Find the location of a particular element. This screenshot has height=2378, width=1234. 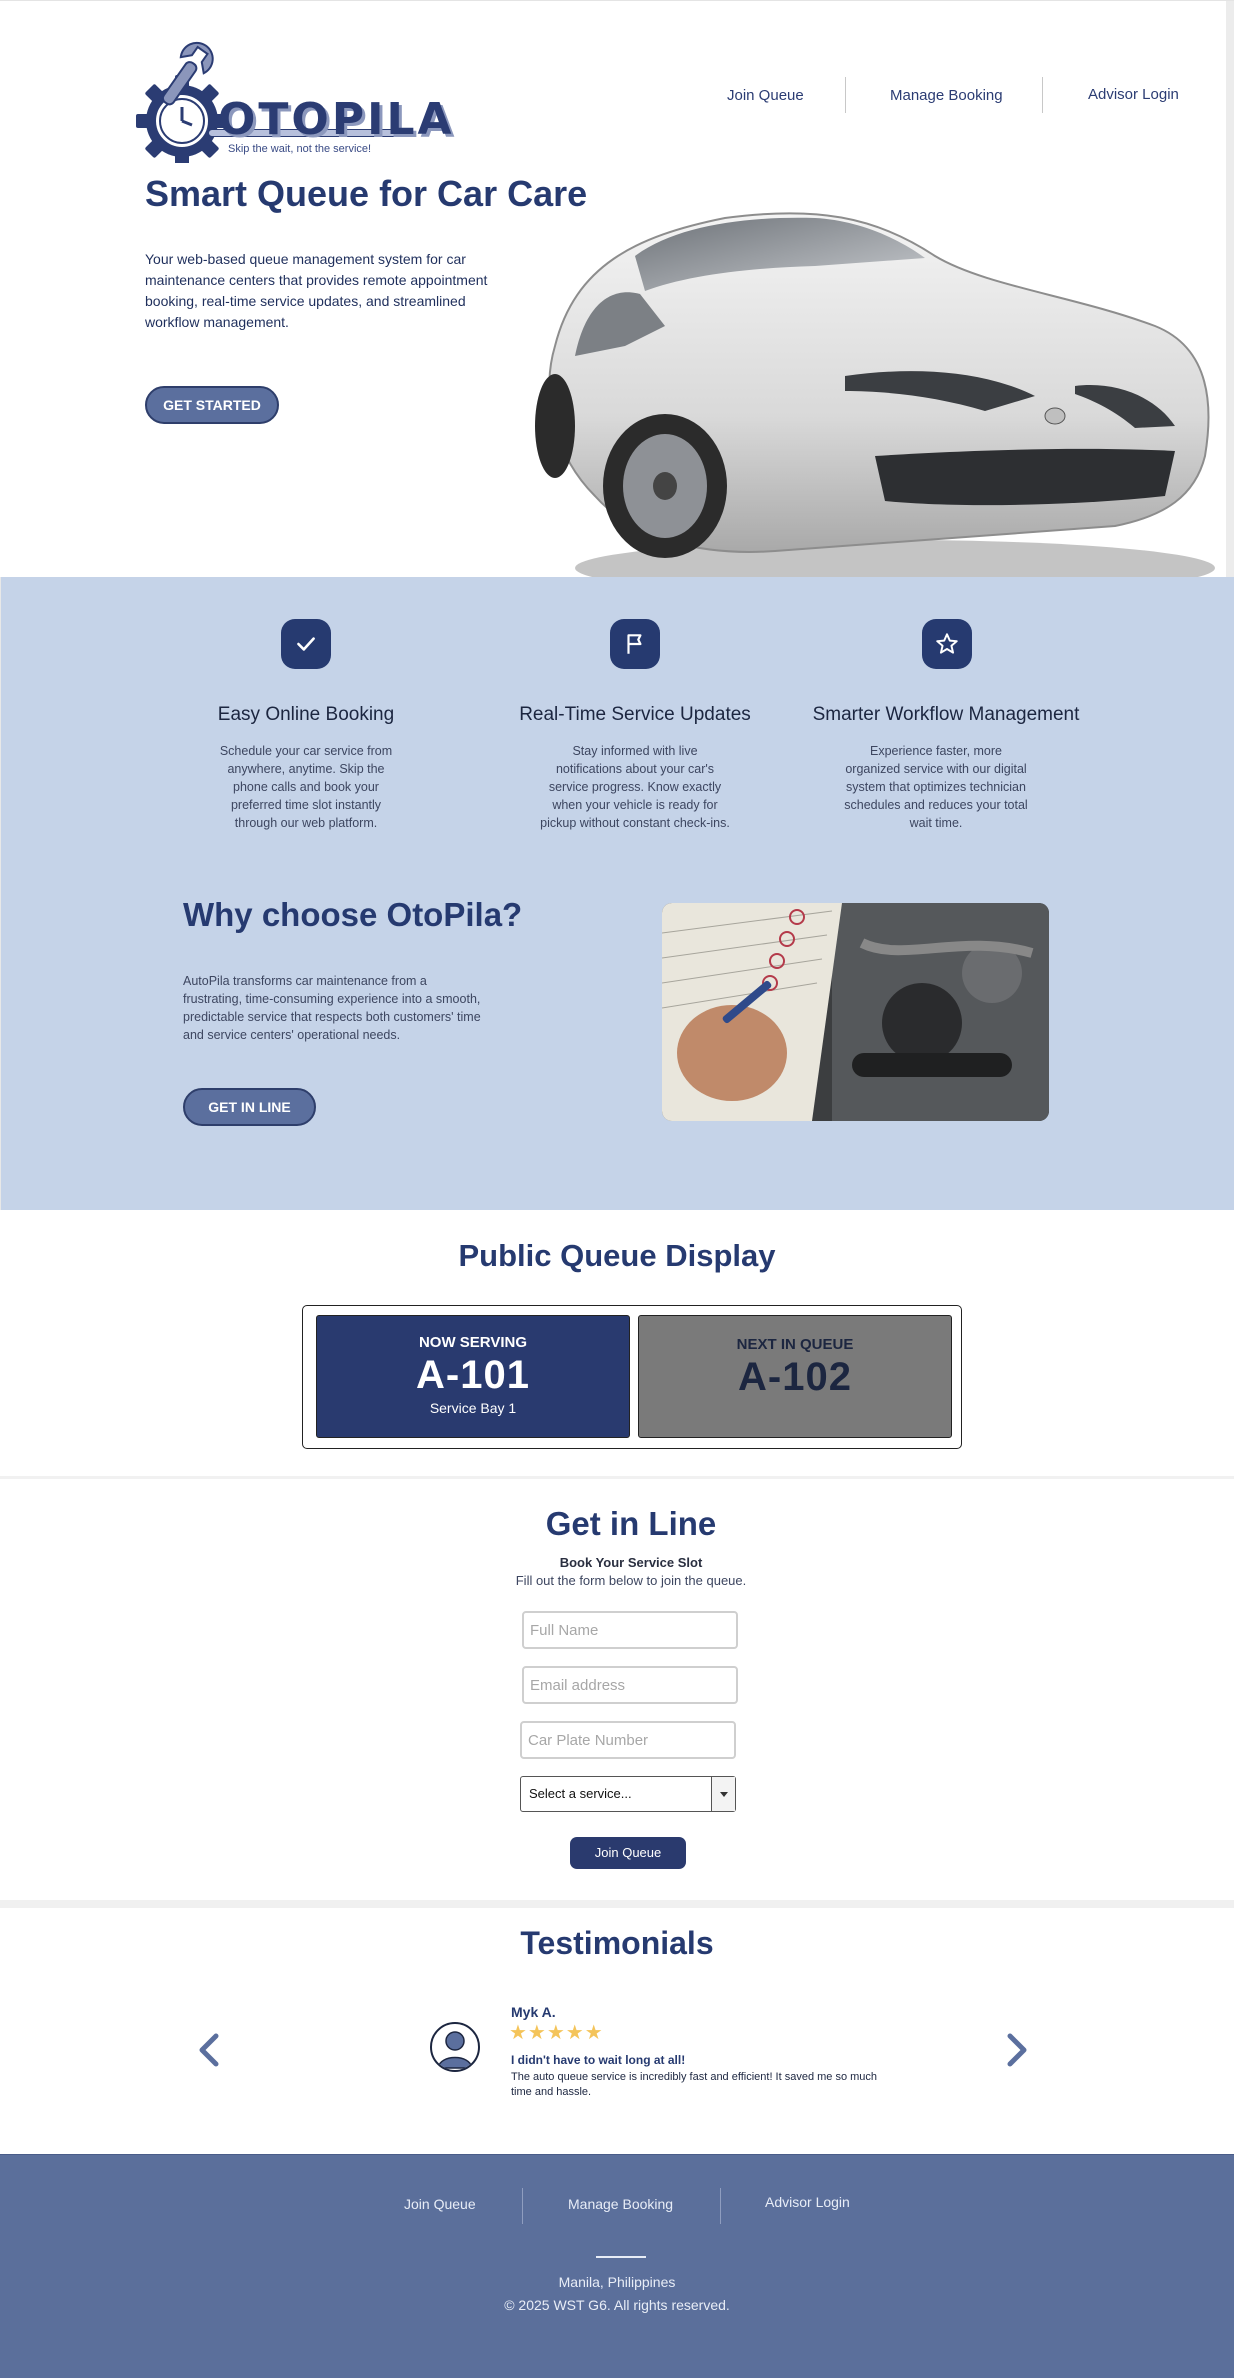

chevron-left-icon is located at coordinates (209, 2050).